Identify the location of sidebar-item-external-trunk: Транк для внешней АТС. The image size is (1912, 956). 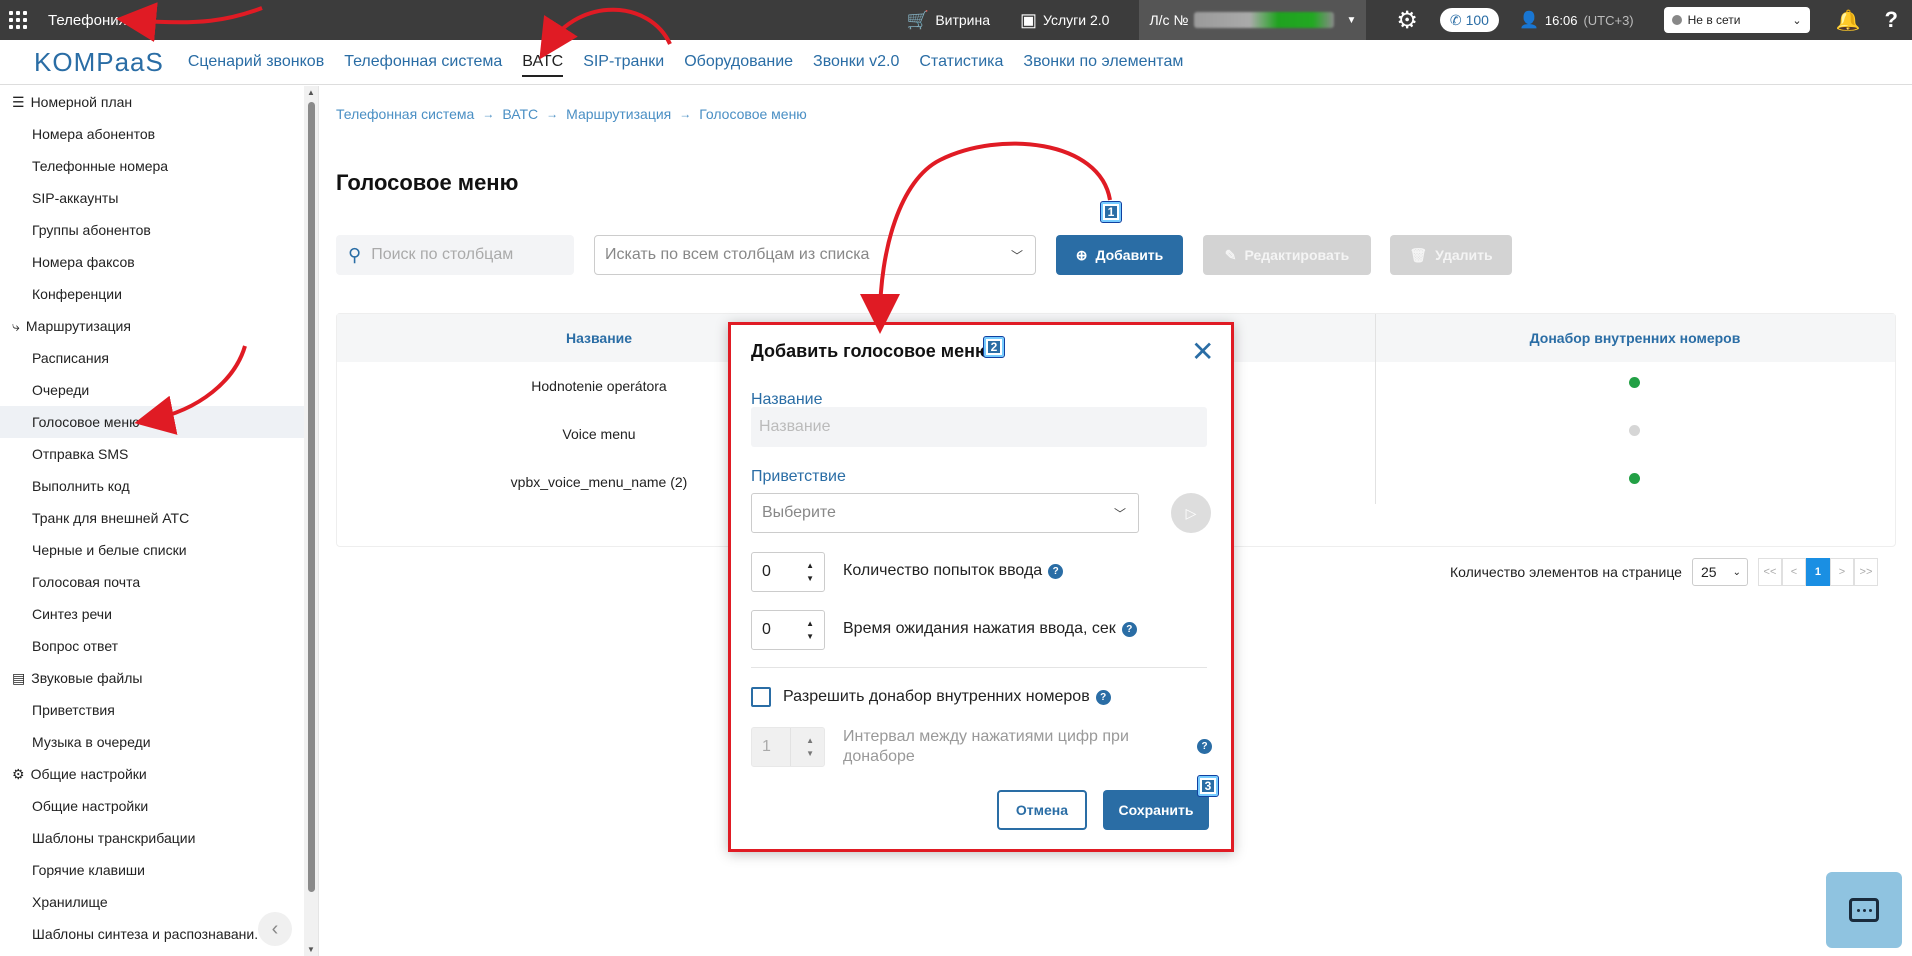
(152, 518).